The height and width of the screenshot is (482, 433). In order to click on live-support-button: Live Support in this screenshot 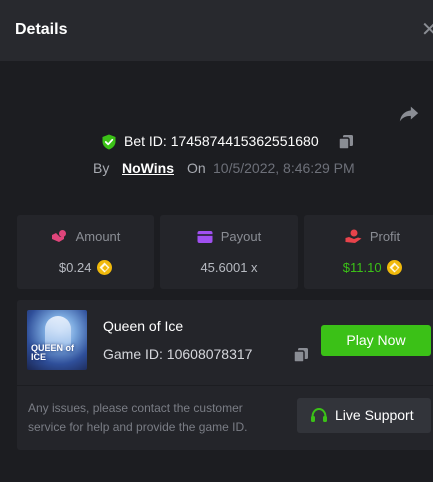, I will do `click(364, 415)`.